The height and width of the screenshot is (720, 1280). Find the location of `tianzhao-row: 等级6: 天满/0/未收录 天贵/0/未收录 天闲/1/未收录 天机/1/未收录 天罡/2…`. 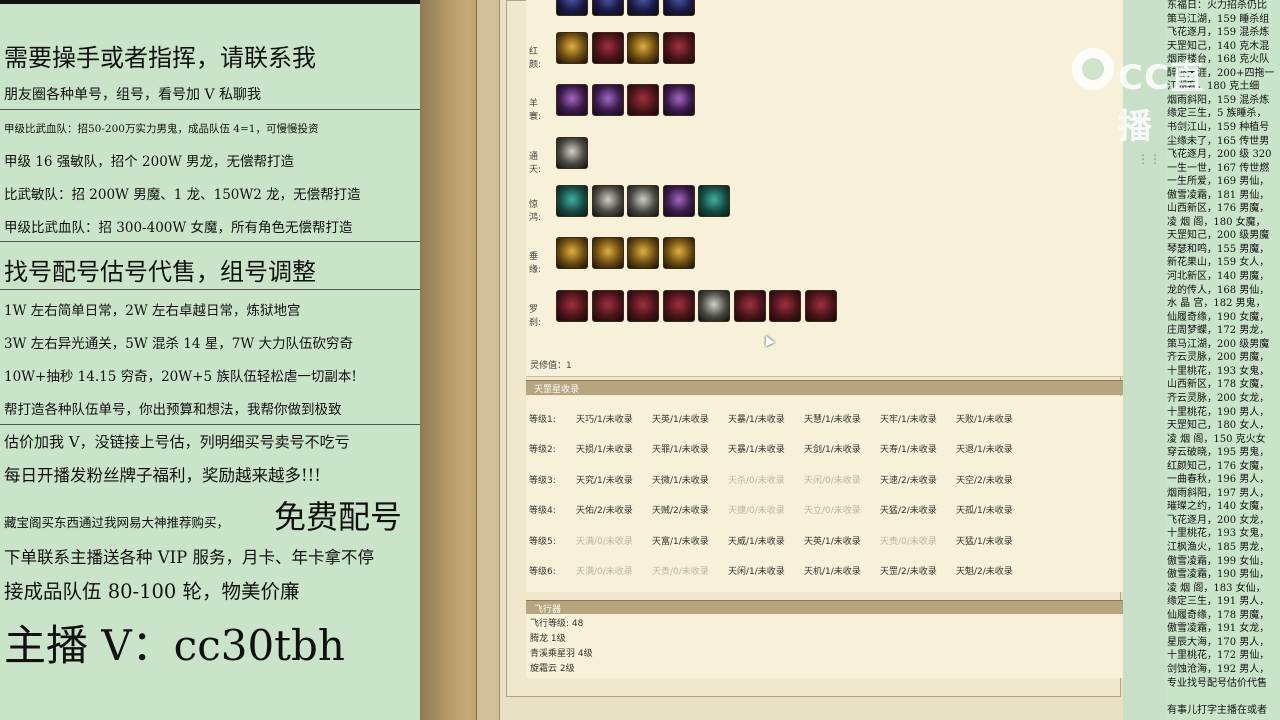

tianzhao-row: 等级6: 天满/0/未收录 天贵/0/未收录 天闲/1/未收录 天机/1/未收录 天罡/2… is located at coordinates (824, 572).